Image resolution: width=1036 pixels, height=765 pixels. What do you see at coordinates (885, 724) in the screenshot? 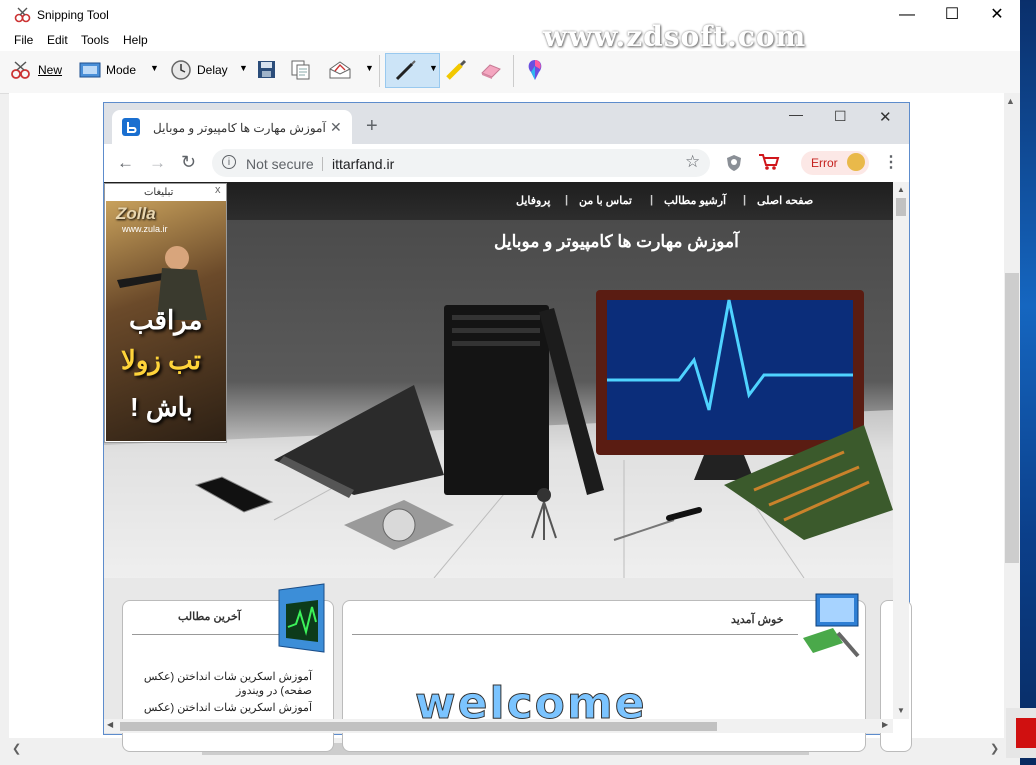
I see `page-scroll-right-icon: ▶` at bounding box center [885, 724].